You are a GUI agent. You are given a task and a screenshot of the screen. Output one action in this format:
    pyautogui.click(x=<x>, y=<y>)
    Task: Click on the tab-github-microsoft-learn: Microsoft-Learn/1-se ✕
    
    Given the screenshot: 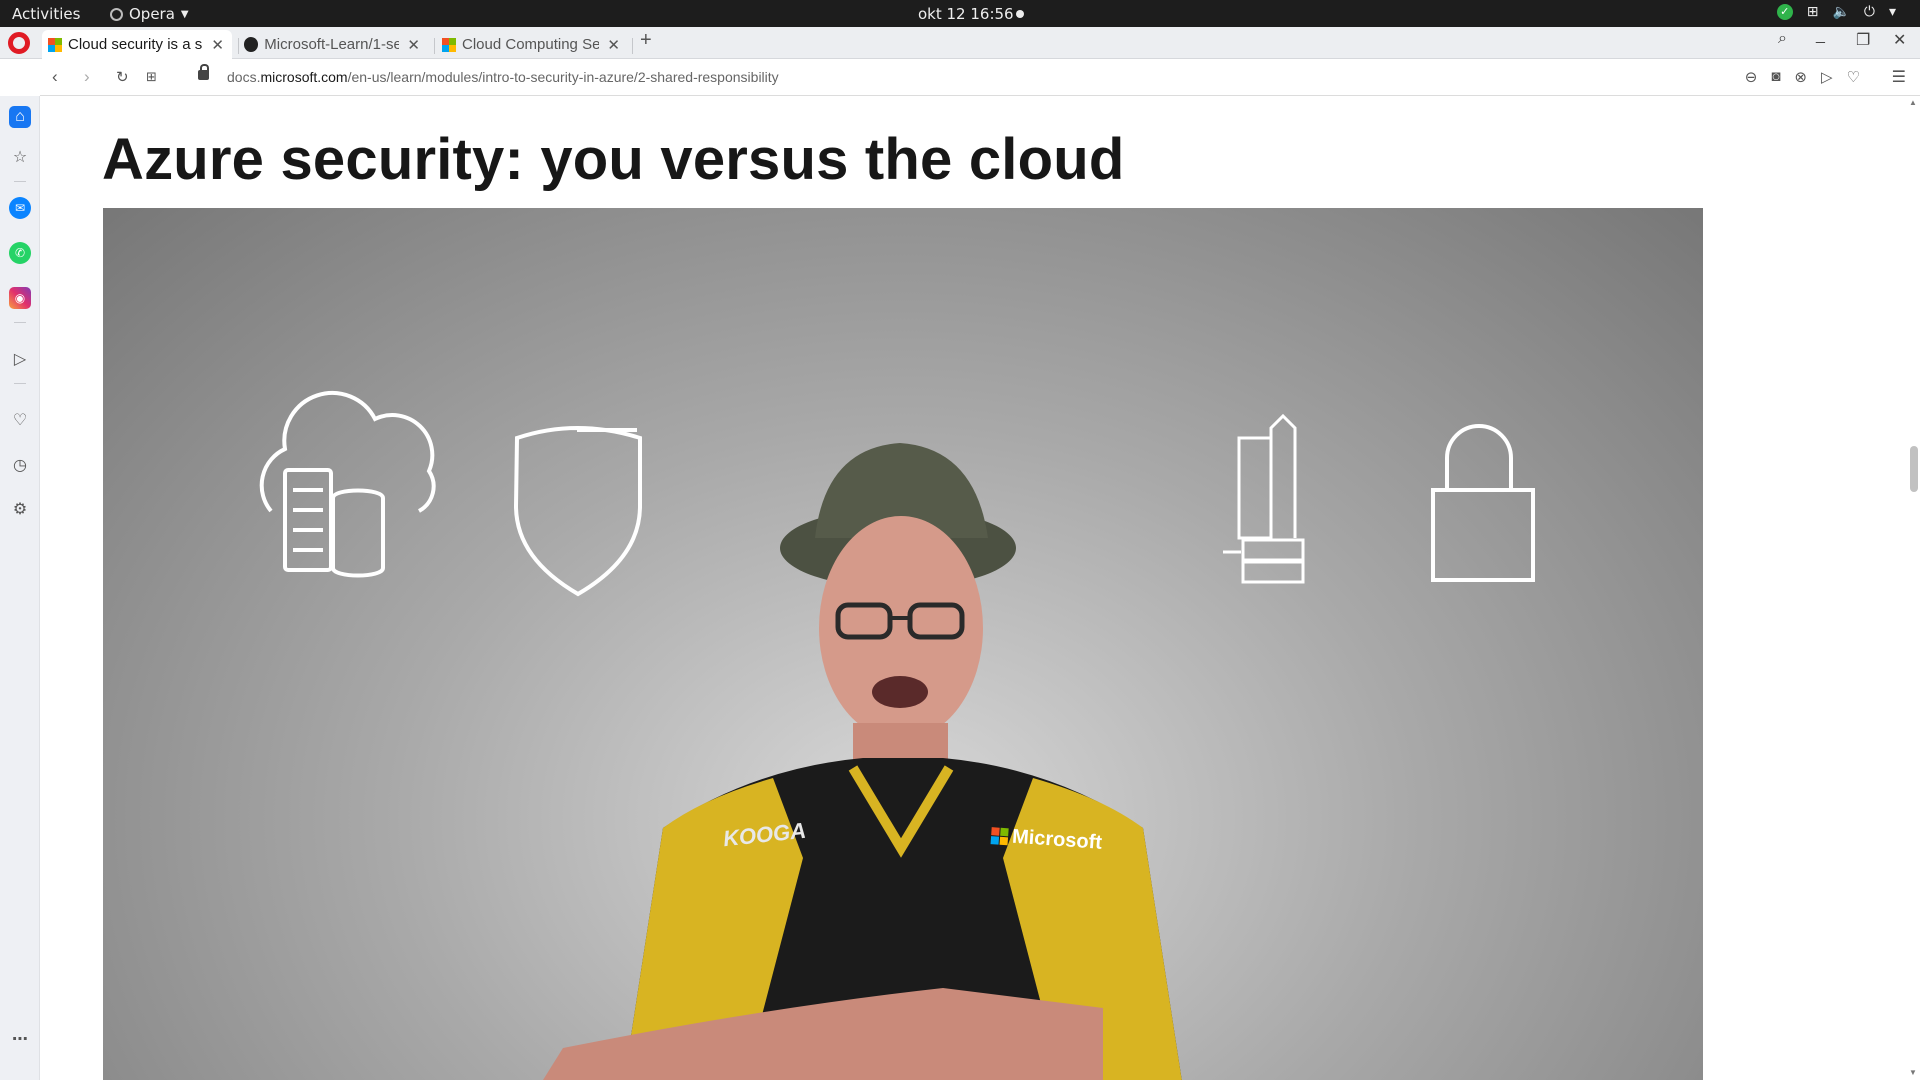 What is the action you would take?
    pyautogui.click(x=333, y=44)
    